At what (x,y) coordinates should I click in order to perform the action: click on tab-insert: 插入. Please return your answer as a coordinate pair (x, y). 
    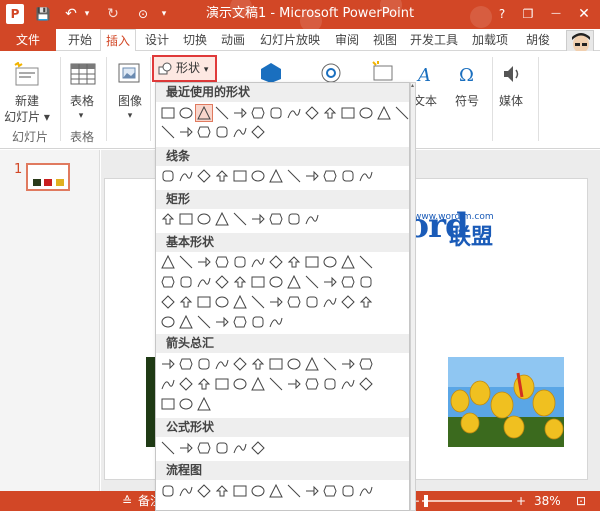
    Looking at the image, I should click on (118, 40).